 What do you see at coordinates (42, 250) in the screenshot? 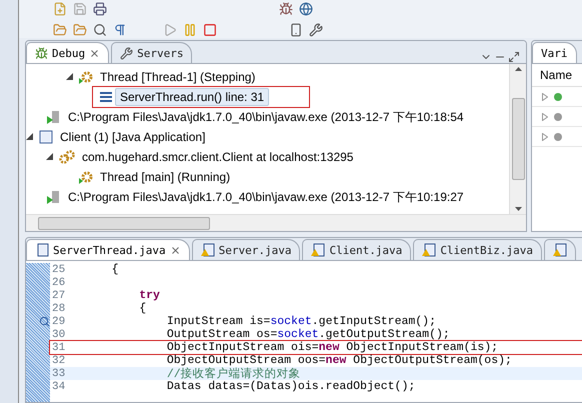
I see `java-file-icon` at bounding box center [42, 250].